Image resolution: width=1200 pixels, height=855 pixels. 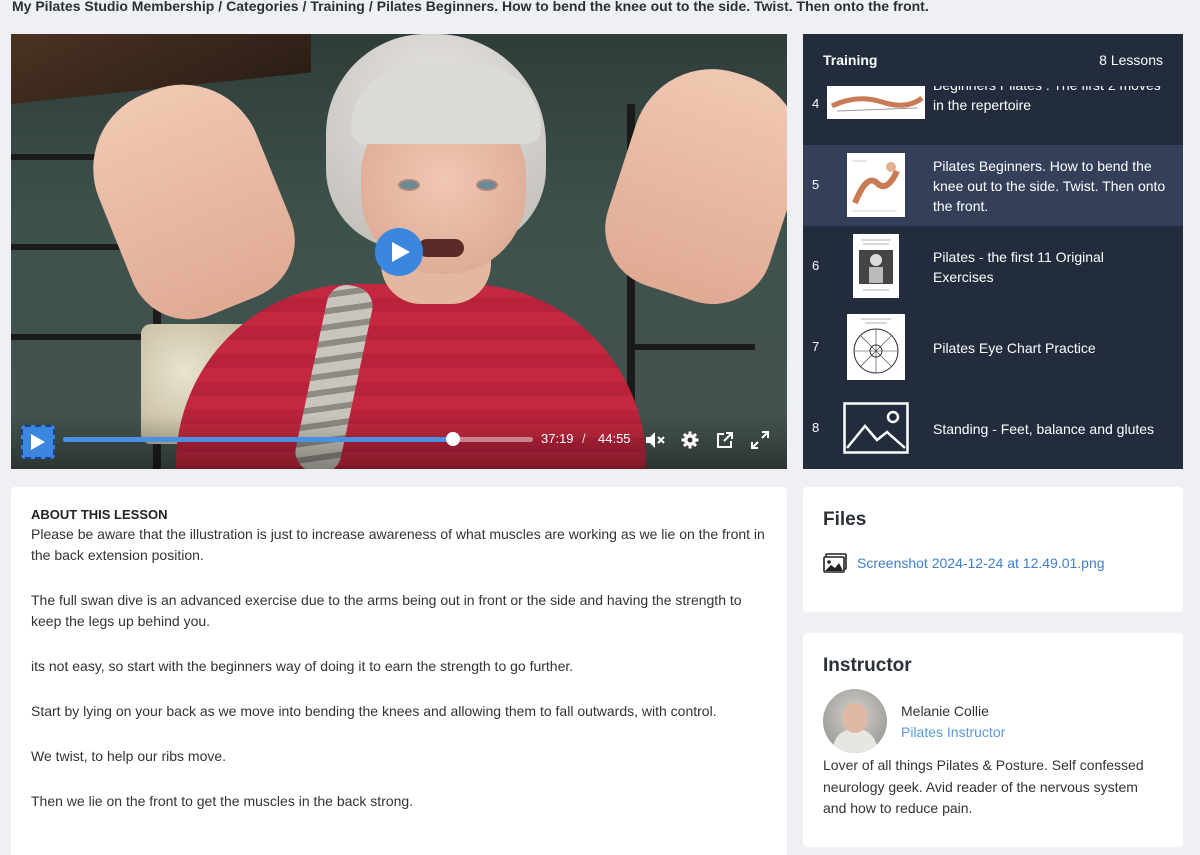 I want to click on lesson-number: 7, so click(x=816, y=346).